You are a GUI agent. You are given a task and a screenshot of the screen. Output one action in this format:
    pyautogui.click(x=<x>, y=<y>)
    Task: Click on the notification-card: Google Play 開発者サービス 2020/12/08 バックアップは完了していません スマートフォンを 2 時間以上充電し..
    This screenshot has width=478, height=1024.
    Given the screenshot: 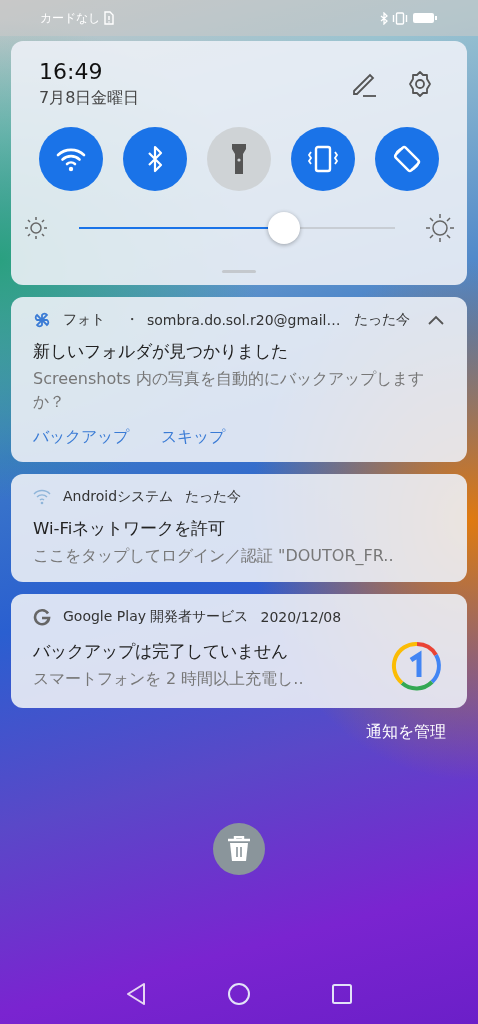 What is the action you would take?
    pyautogui.click(x=239, y=650)
    